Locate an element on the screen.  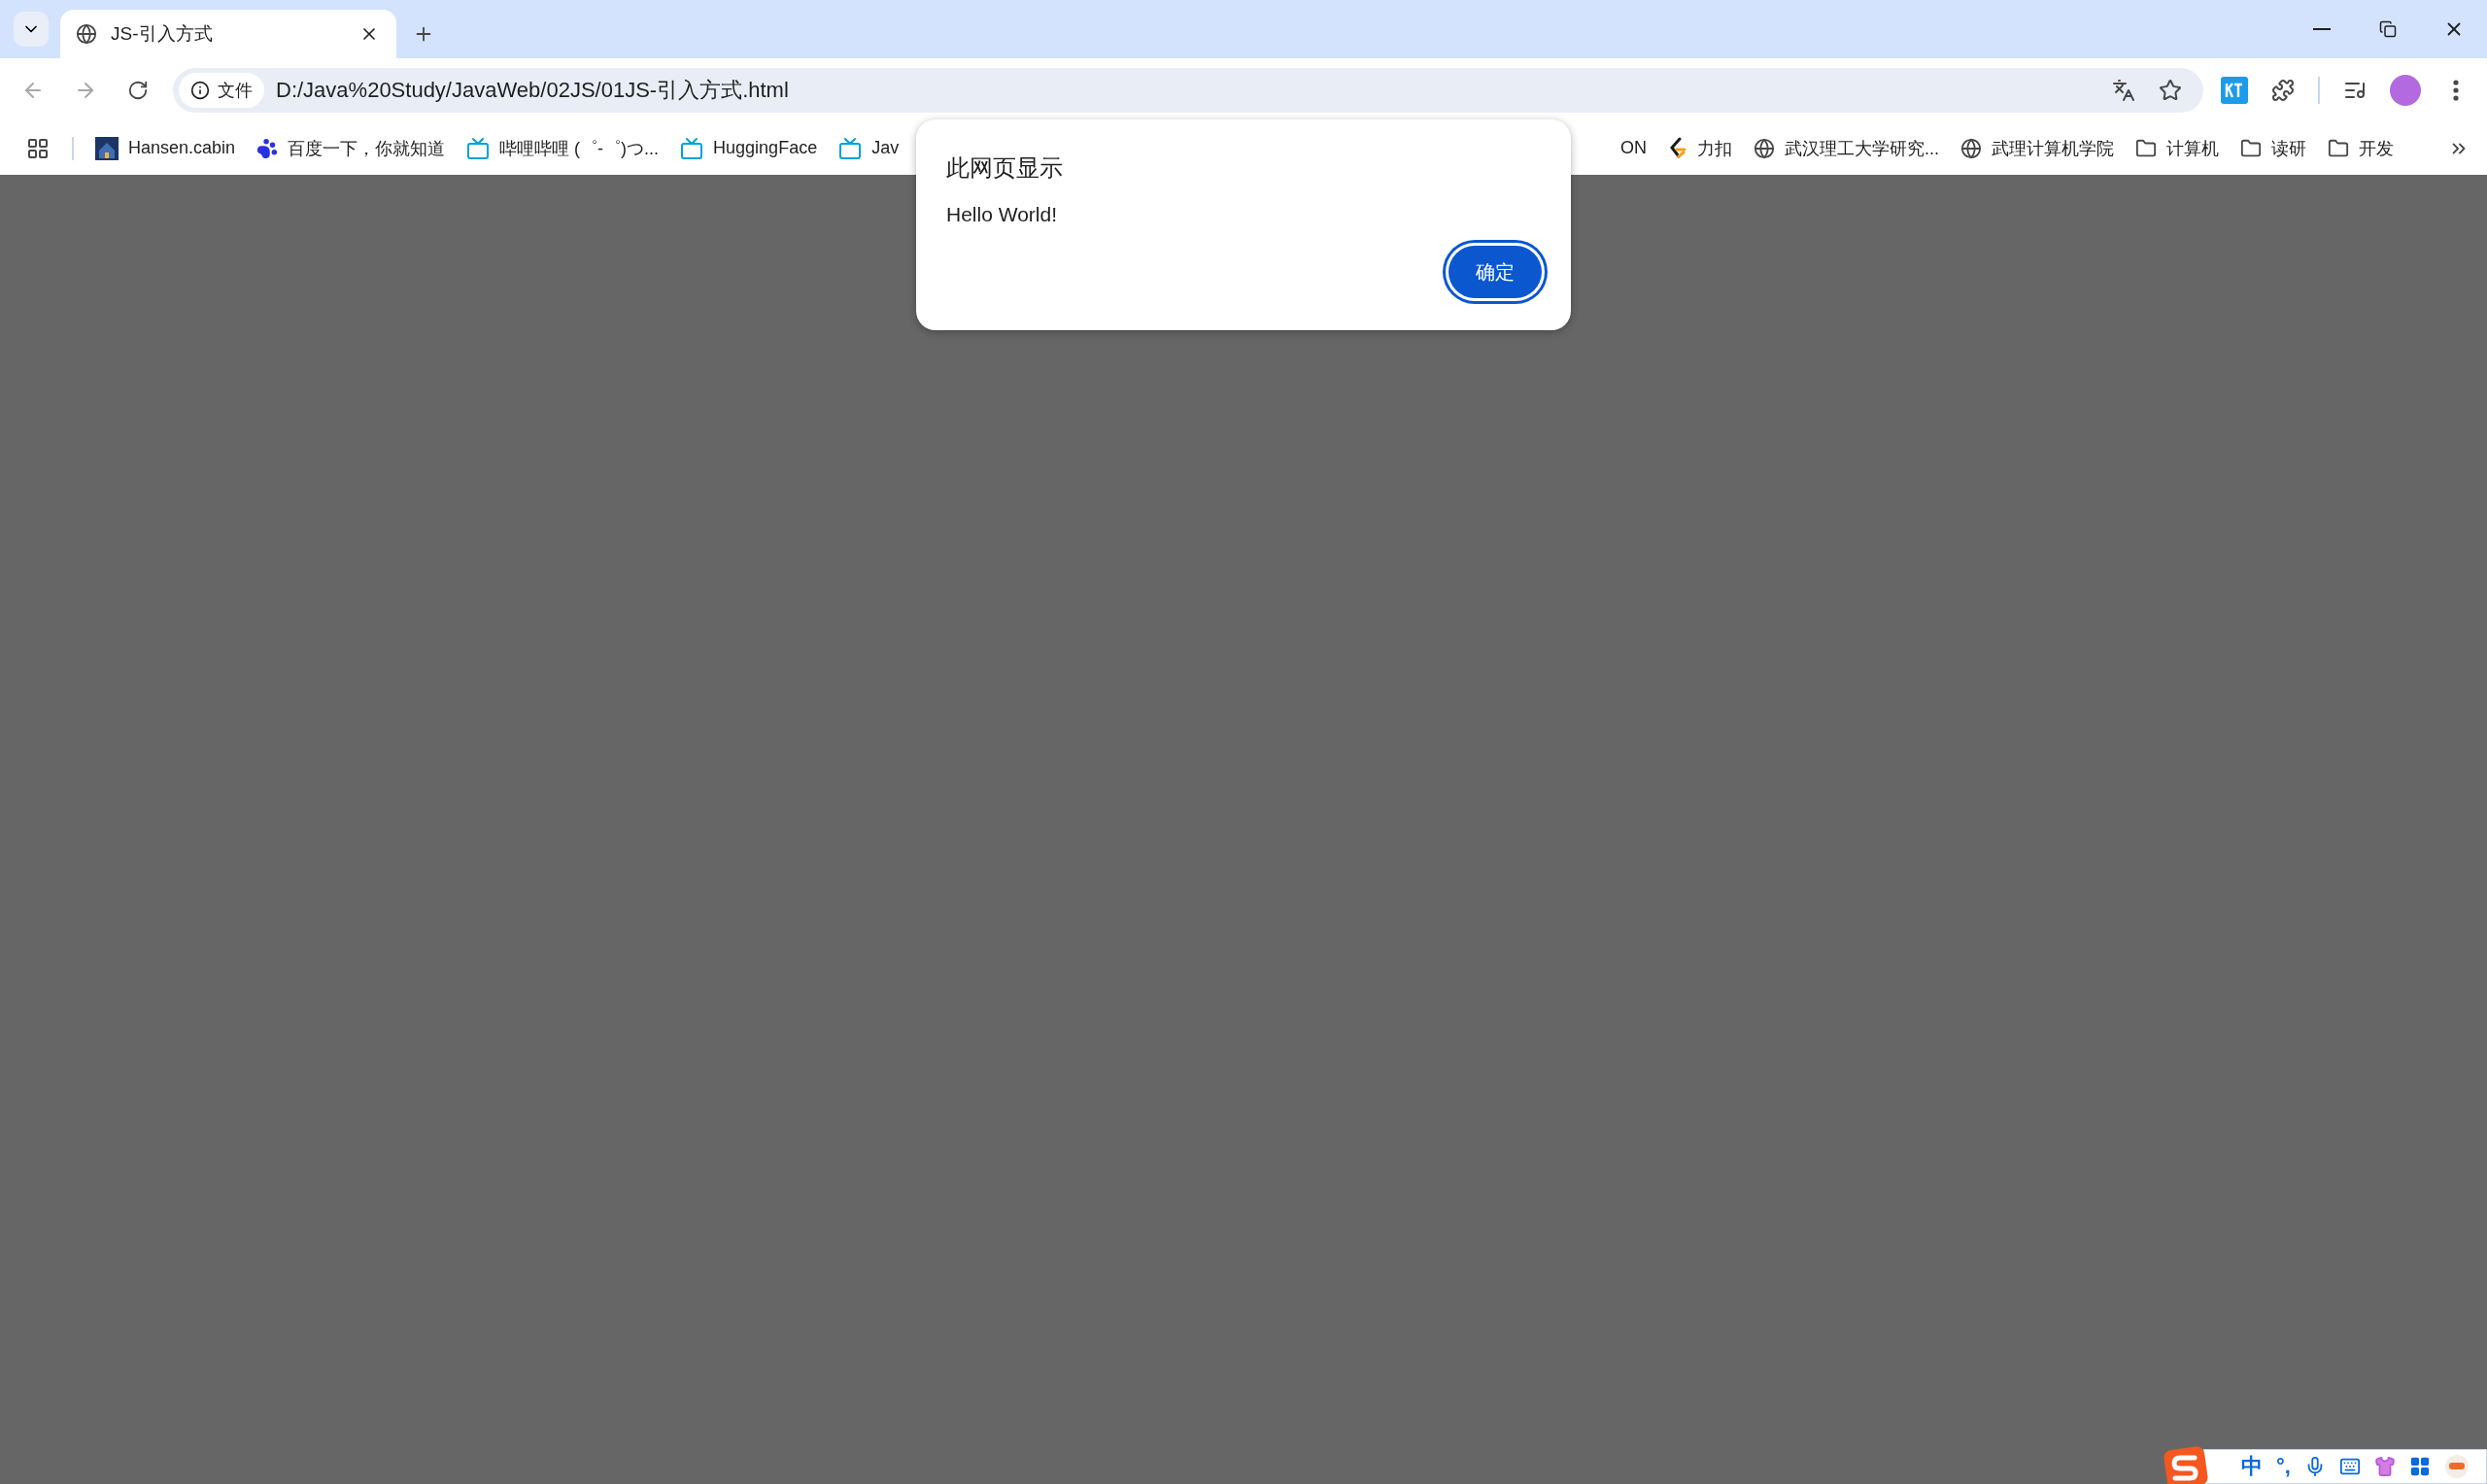
bookmark-item: 开发 is located at coordinates (2361, 148).